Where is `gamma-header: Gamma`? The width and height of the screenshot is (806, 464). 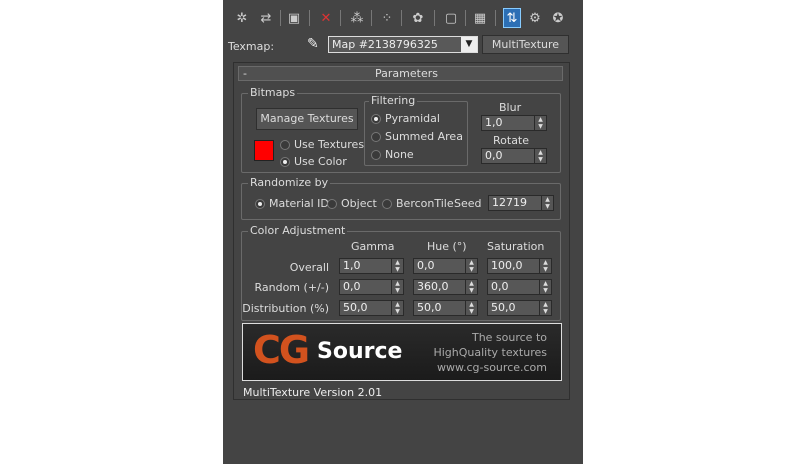 gamma-header: Gamma is located at coordinates (373, 246).